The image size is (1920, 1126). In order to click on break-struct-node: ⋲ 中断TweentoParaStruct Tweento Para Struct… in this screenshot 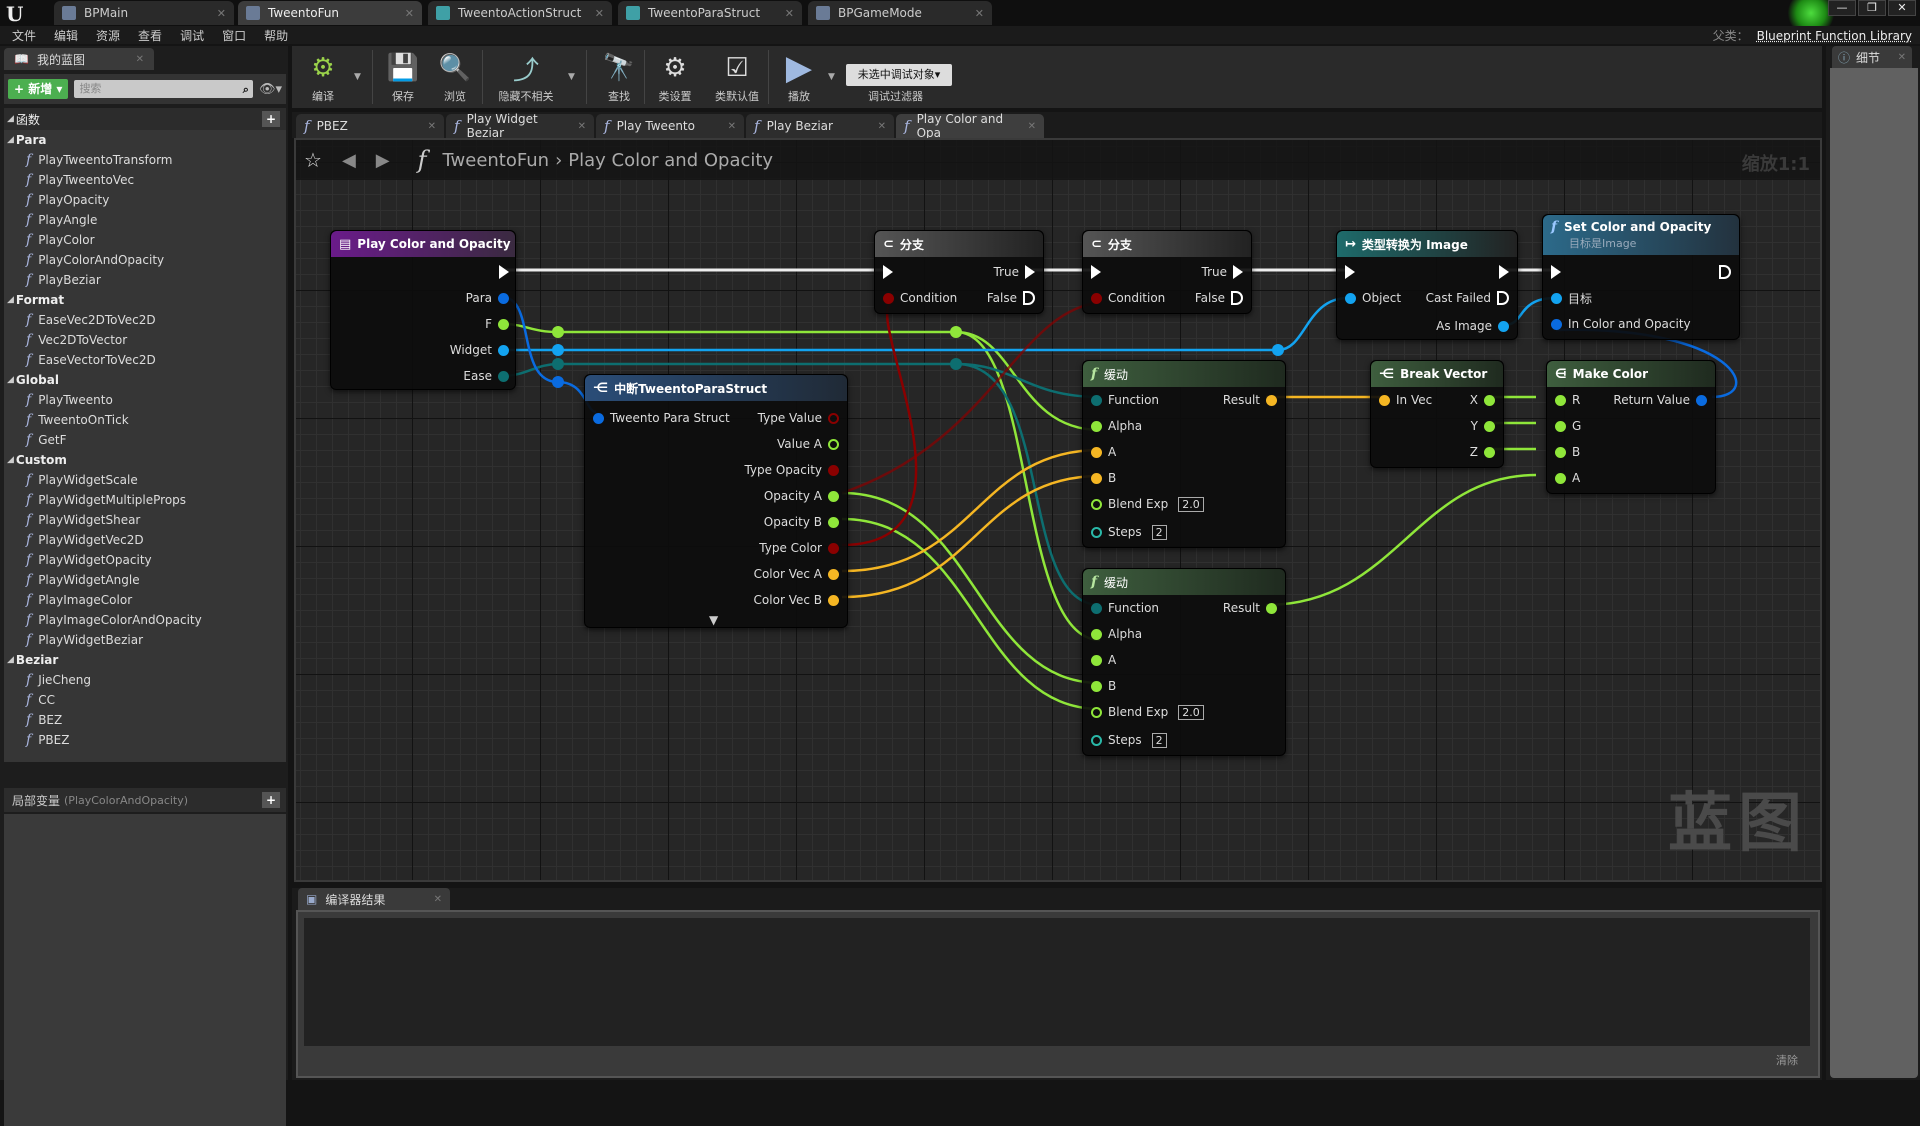, I will do `click(716, 501)`.